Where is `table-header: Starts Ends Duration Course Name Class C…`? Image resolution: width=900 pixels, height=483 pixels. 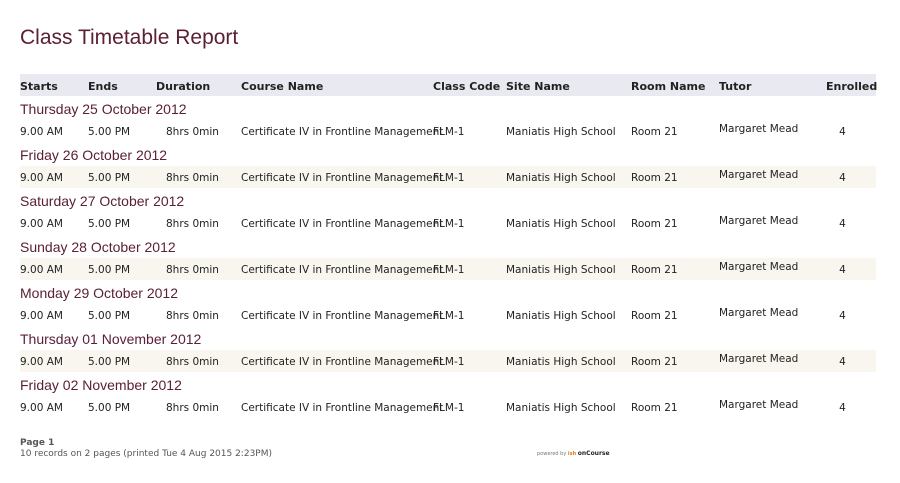
table-header: Starts Ends Duration Course Name Class C… is located at coordinates (449, 85).